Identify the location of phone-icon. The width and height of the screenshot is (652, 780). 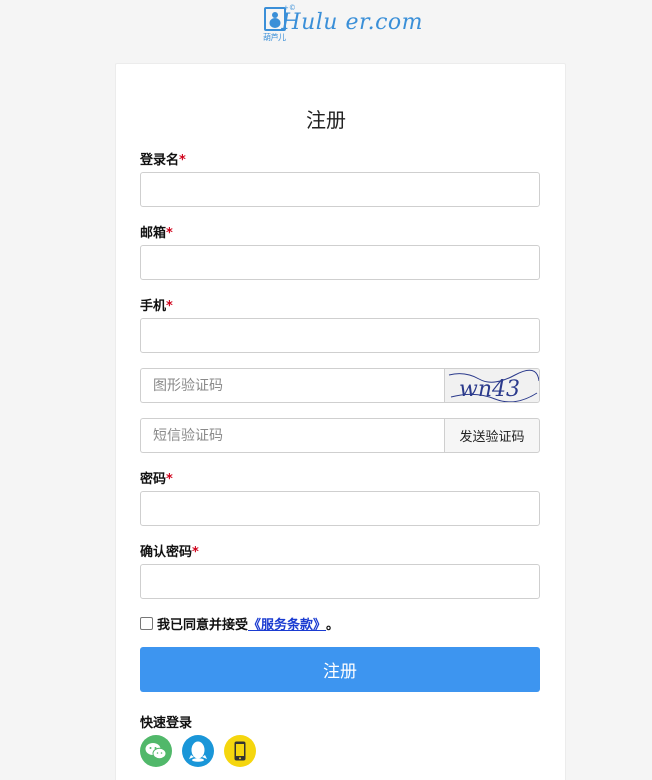
(240, 751).